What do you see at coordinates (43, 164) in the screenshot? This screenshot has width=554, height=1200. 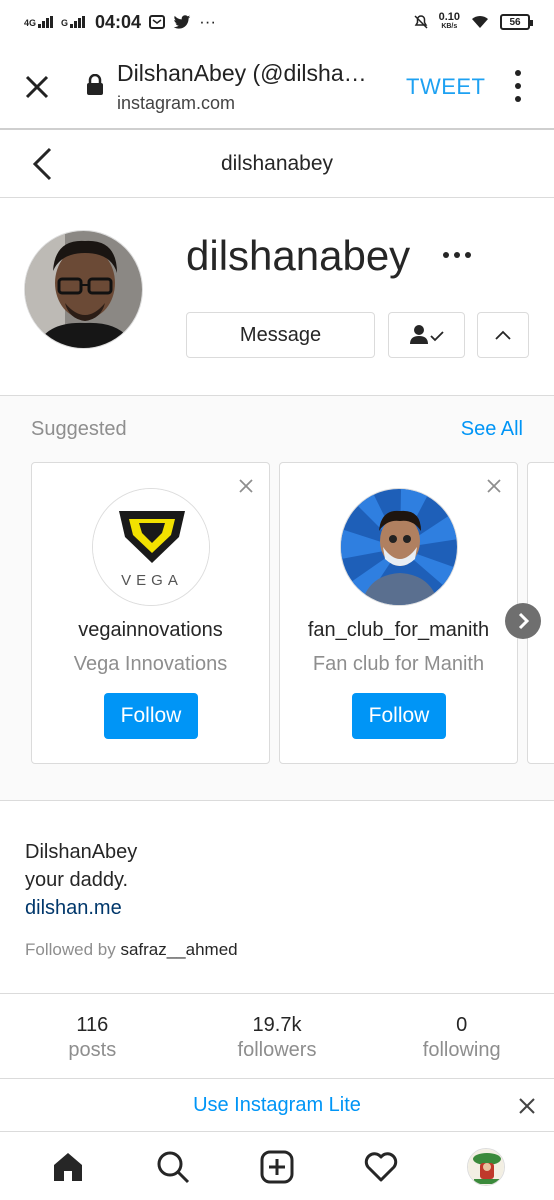 I see `back-arrow-icon` at bounding box center [43, 164].